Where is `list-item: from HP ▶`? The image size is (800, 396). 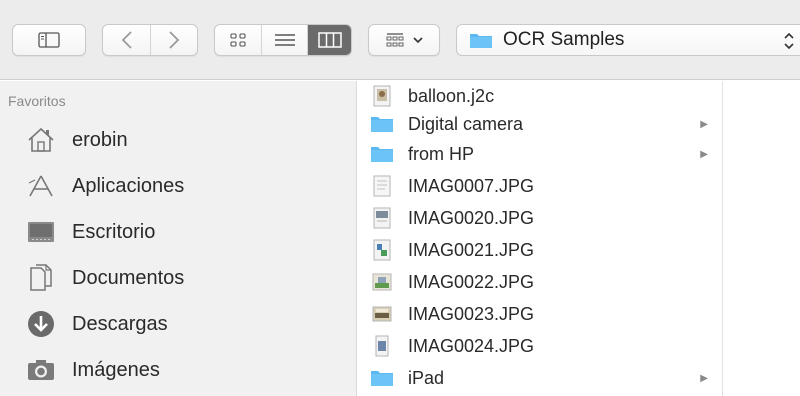 list-item: from HP ▶ is located at coordinates (540, 154).